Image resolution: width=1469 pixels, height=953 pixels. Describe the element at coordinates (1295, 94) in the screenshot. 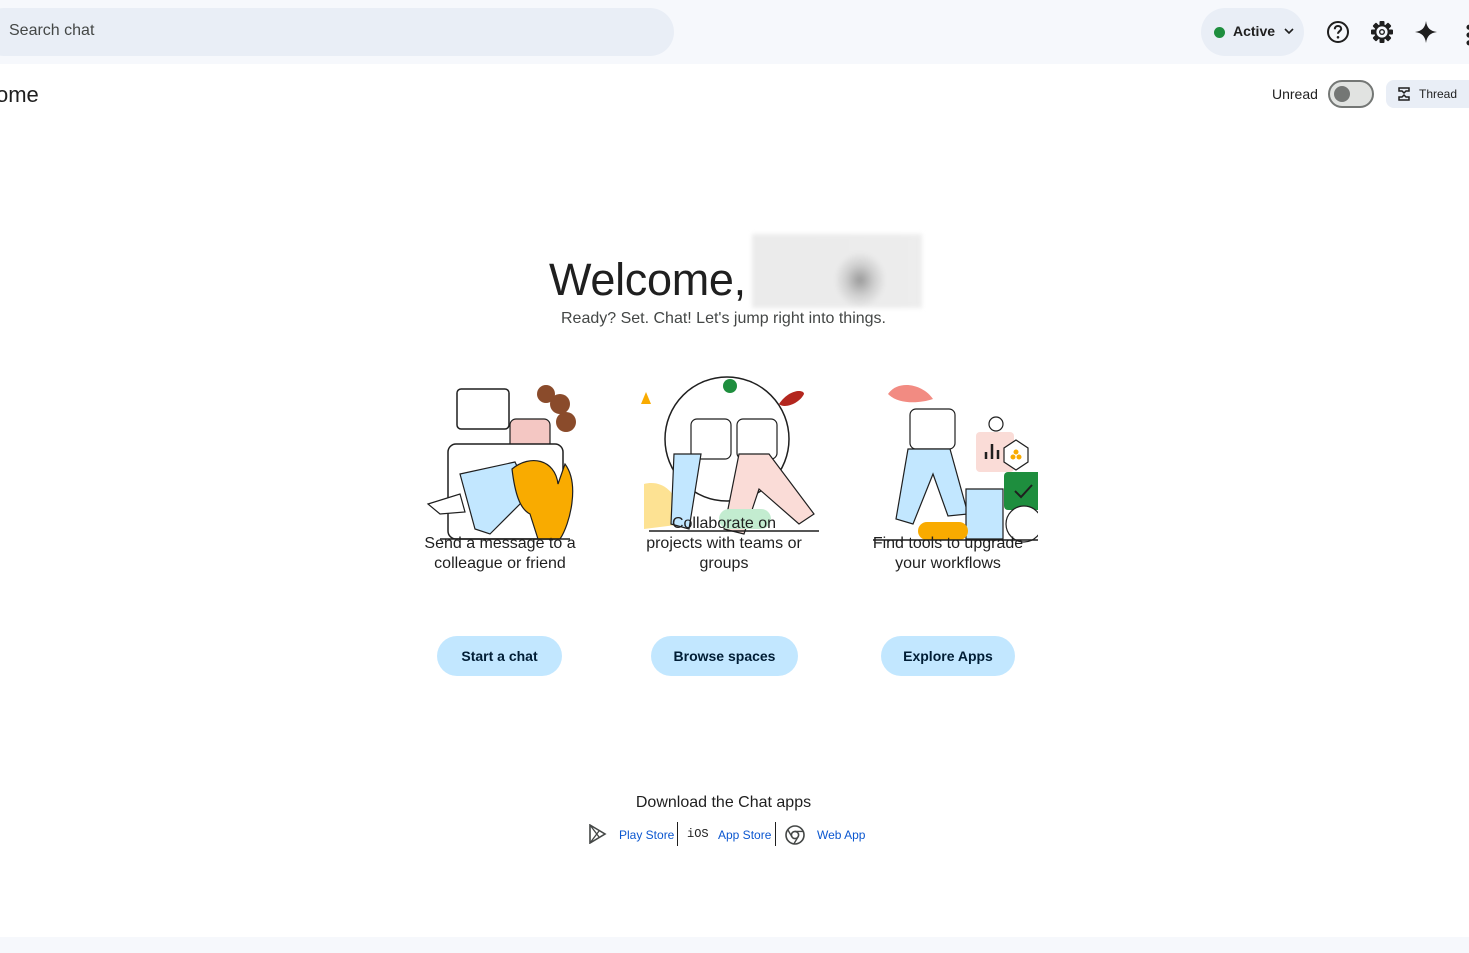

I see `unread-label: Unread` at that location.